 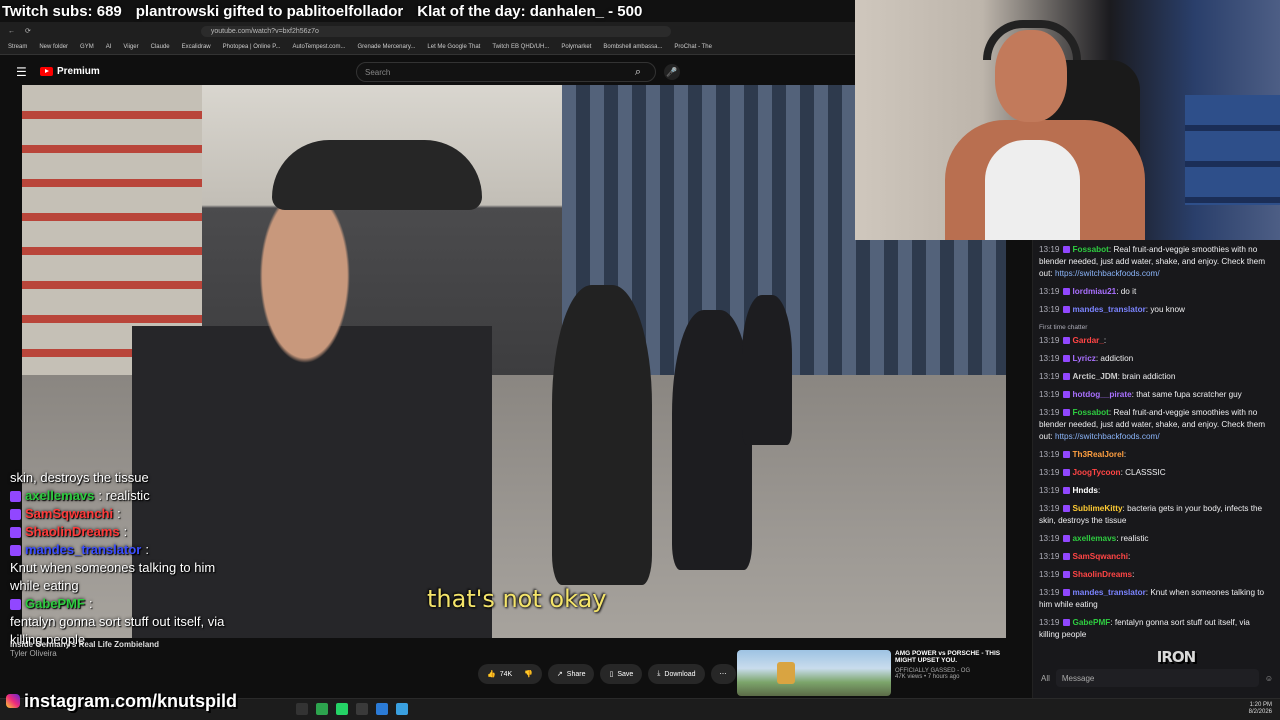 What do you see at coordinates (245, 653) in the screenshot?
I see `channel-name: Tyler Oliveira` at bounding box center [245, 653].